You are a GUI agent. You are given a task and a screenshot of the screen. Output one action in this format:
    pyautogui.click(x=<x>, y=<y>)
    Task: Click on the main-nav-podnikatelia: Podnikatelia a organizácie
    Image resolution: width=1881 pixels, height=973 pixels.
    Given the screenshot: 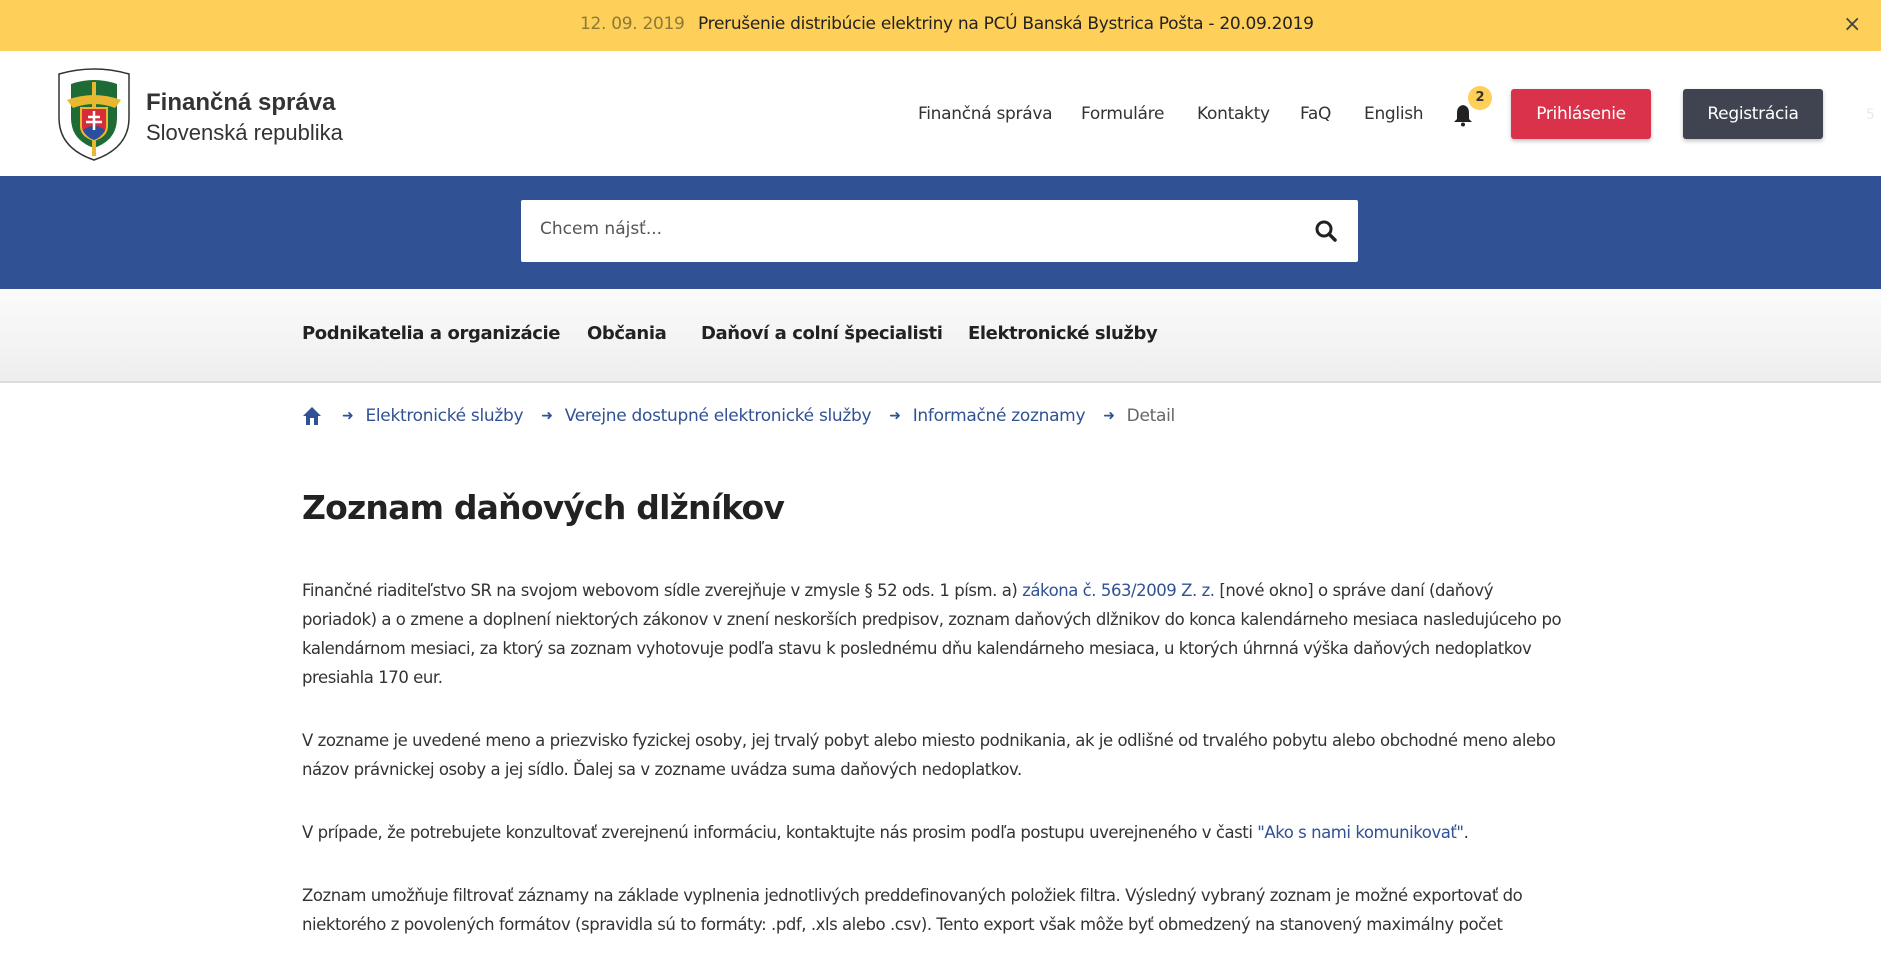 What is the action you would take?
    pyautogui.click(x=431, y=333)
    